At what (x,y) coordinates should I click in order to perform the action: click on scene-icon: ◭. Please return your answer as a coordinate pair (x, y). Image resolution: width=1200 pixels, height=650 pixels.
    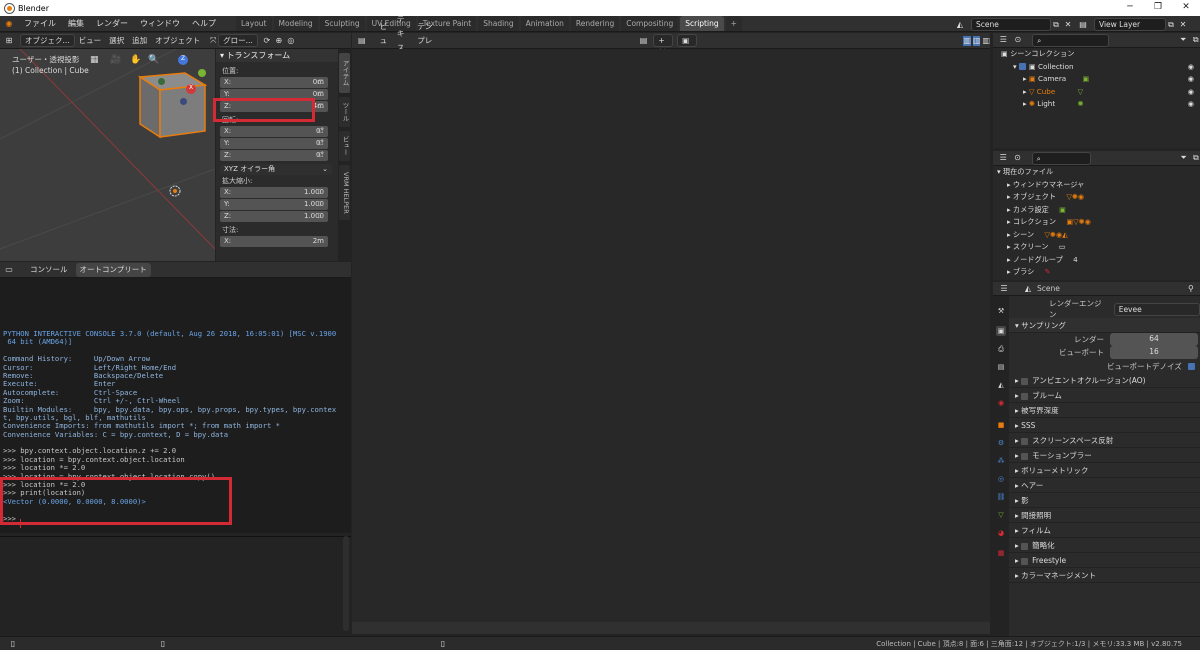
    Looking at the image, I should click on (960, 25).